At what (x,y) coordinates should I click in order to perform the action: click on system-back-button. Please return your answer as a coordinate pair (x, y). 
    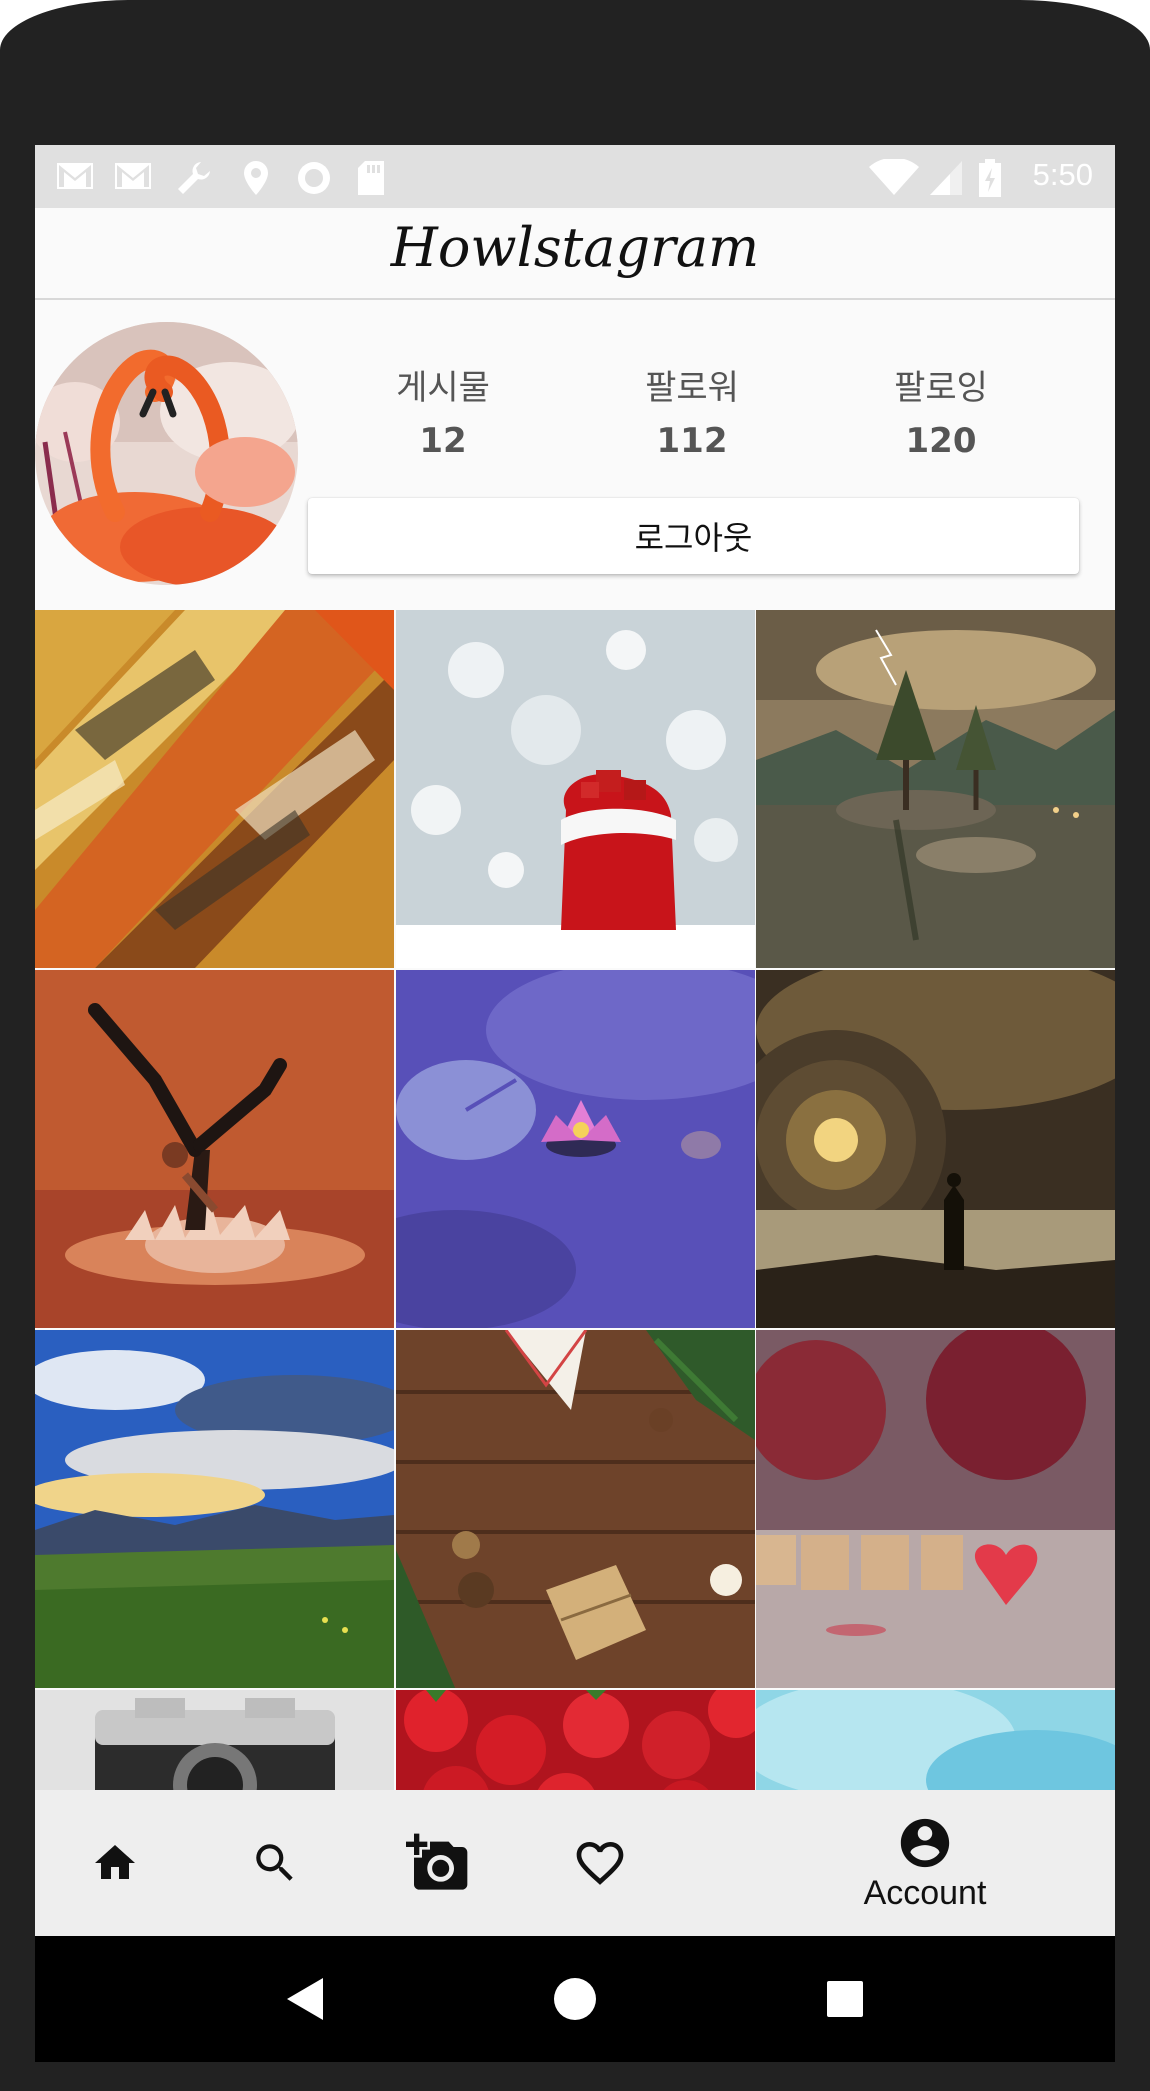
    Looking at the image, I should click on (305, 1999).